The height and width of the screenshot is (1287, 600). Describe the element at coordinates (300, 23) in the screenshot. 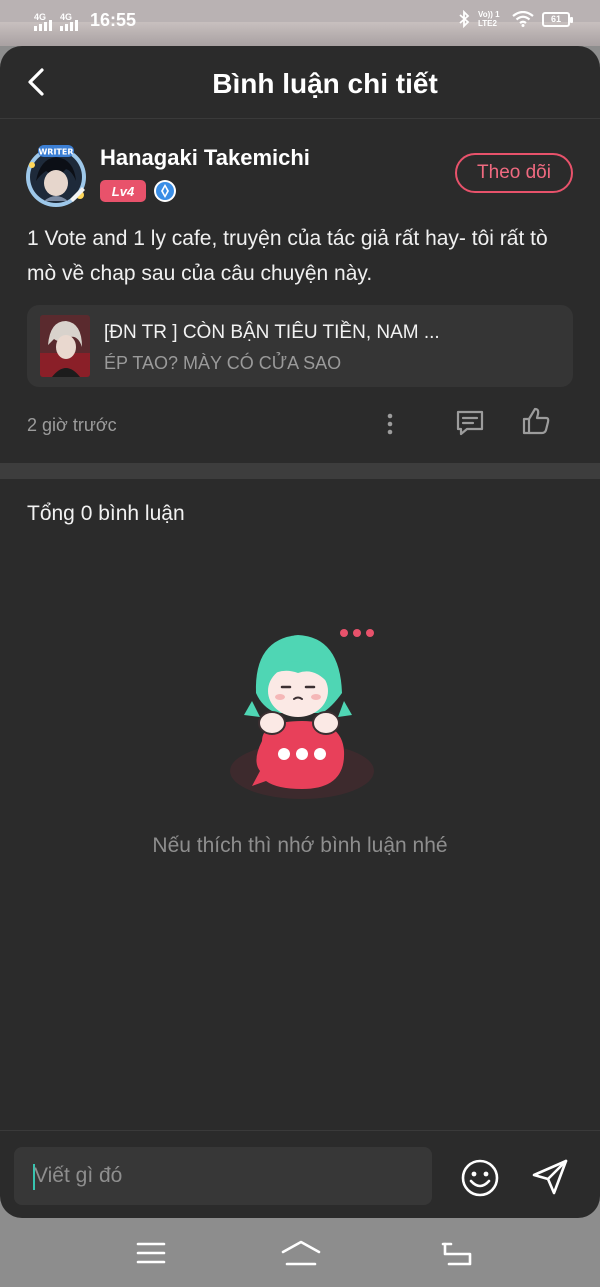

I see `status-bar: 4G 4G 16:55 Vo)) 1 LTE2 61` at that location.